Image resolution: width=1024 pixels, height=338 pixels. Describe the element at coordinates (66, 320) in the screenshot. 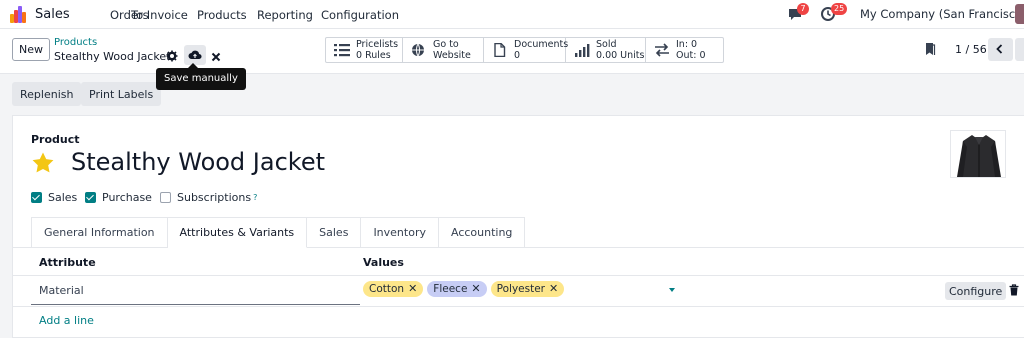

I see `add-line-link: Add a line` at that location.